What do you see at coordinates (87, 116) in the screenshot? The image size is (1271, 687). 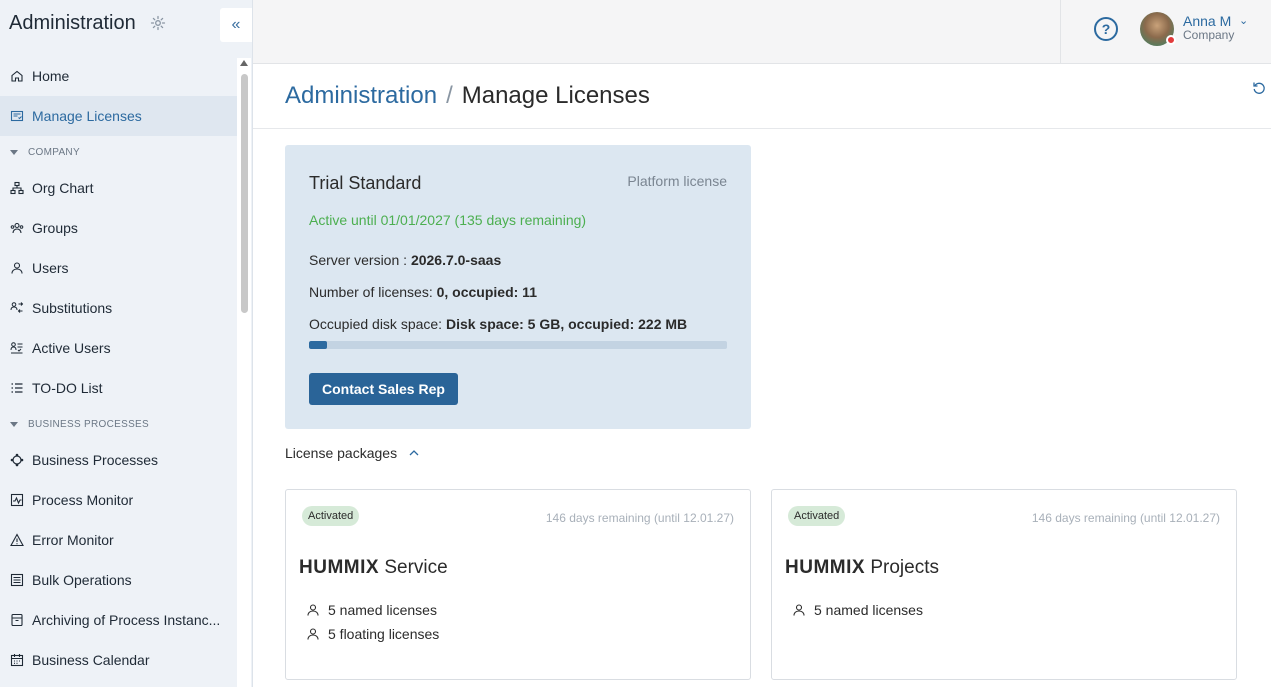 I see `sidebar-item-label: Manage Licenses` at bounding box center [87, 116].